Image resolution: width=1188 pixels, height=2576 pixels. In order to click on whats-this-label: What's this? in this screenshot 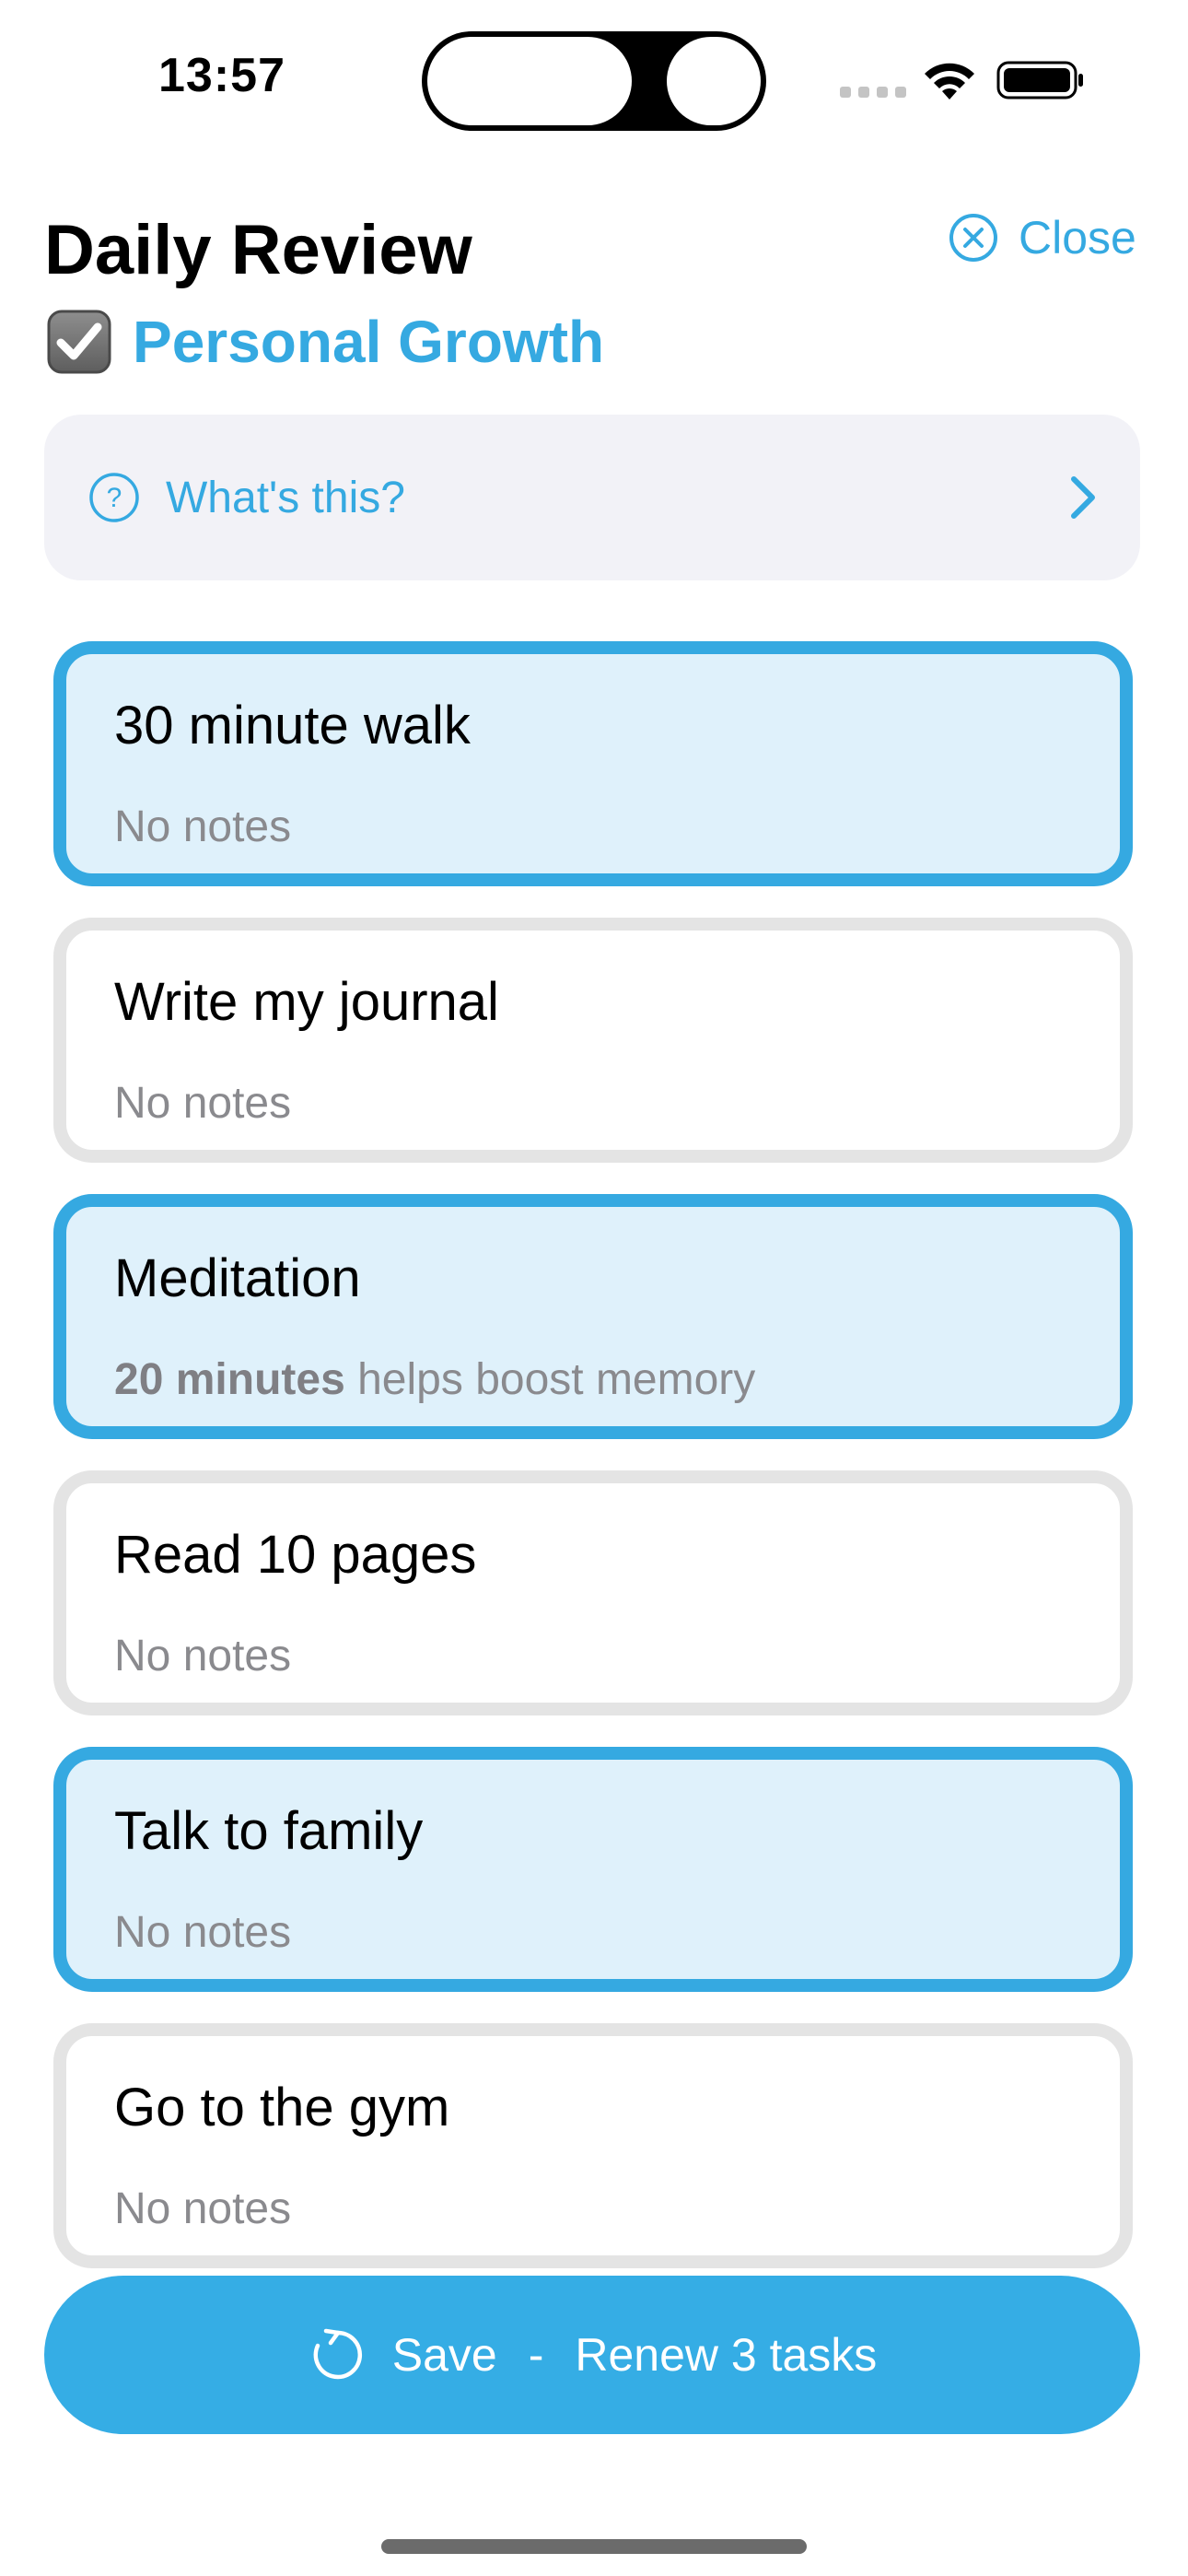, I will do `click(285, 497)`.